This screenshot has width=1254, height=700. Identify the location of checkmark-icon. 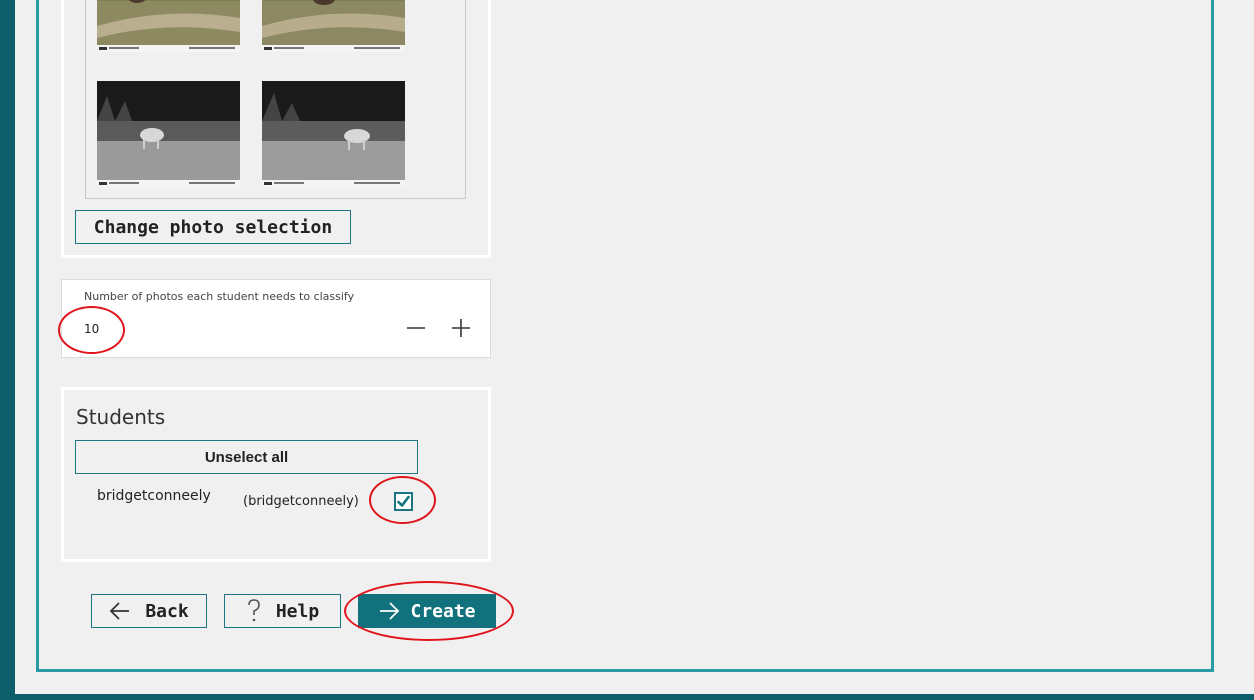
(403, 501).